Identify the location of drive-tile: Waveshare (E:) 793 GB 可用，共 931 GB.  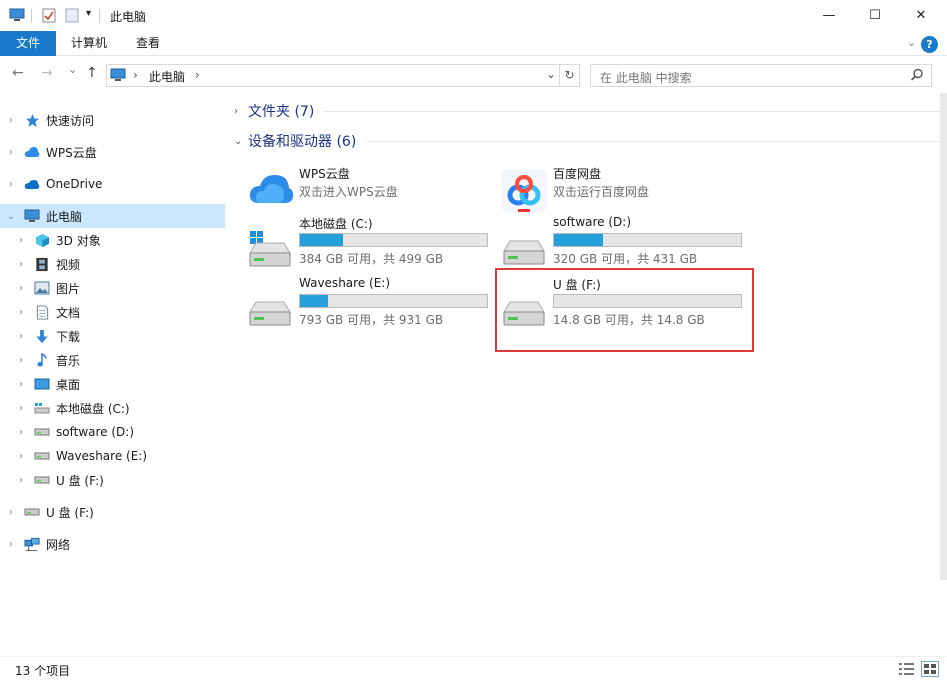
(372, 302).